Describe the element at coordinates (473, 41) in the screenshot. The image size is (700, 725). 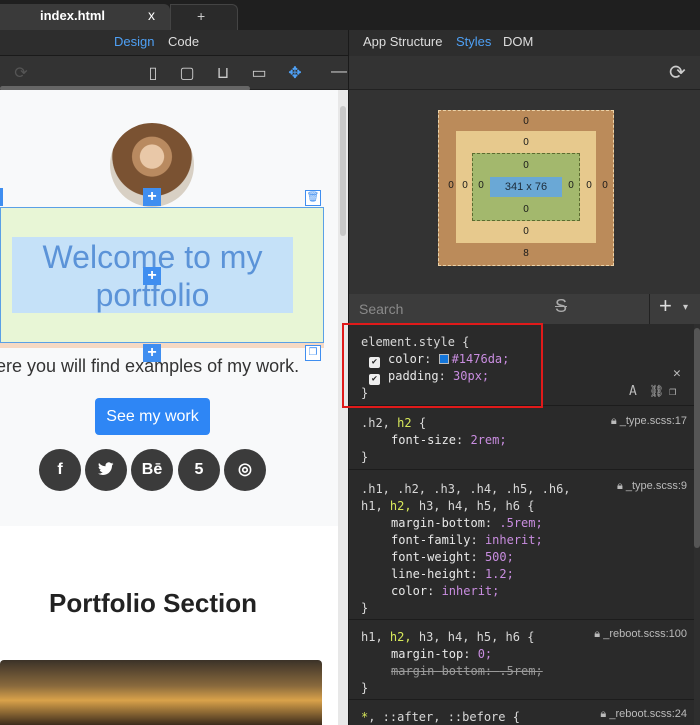
I see `tab-styles: Styles` at that location.